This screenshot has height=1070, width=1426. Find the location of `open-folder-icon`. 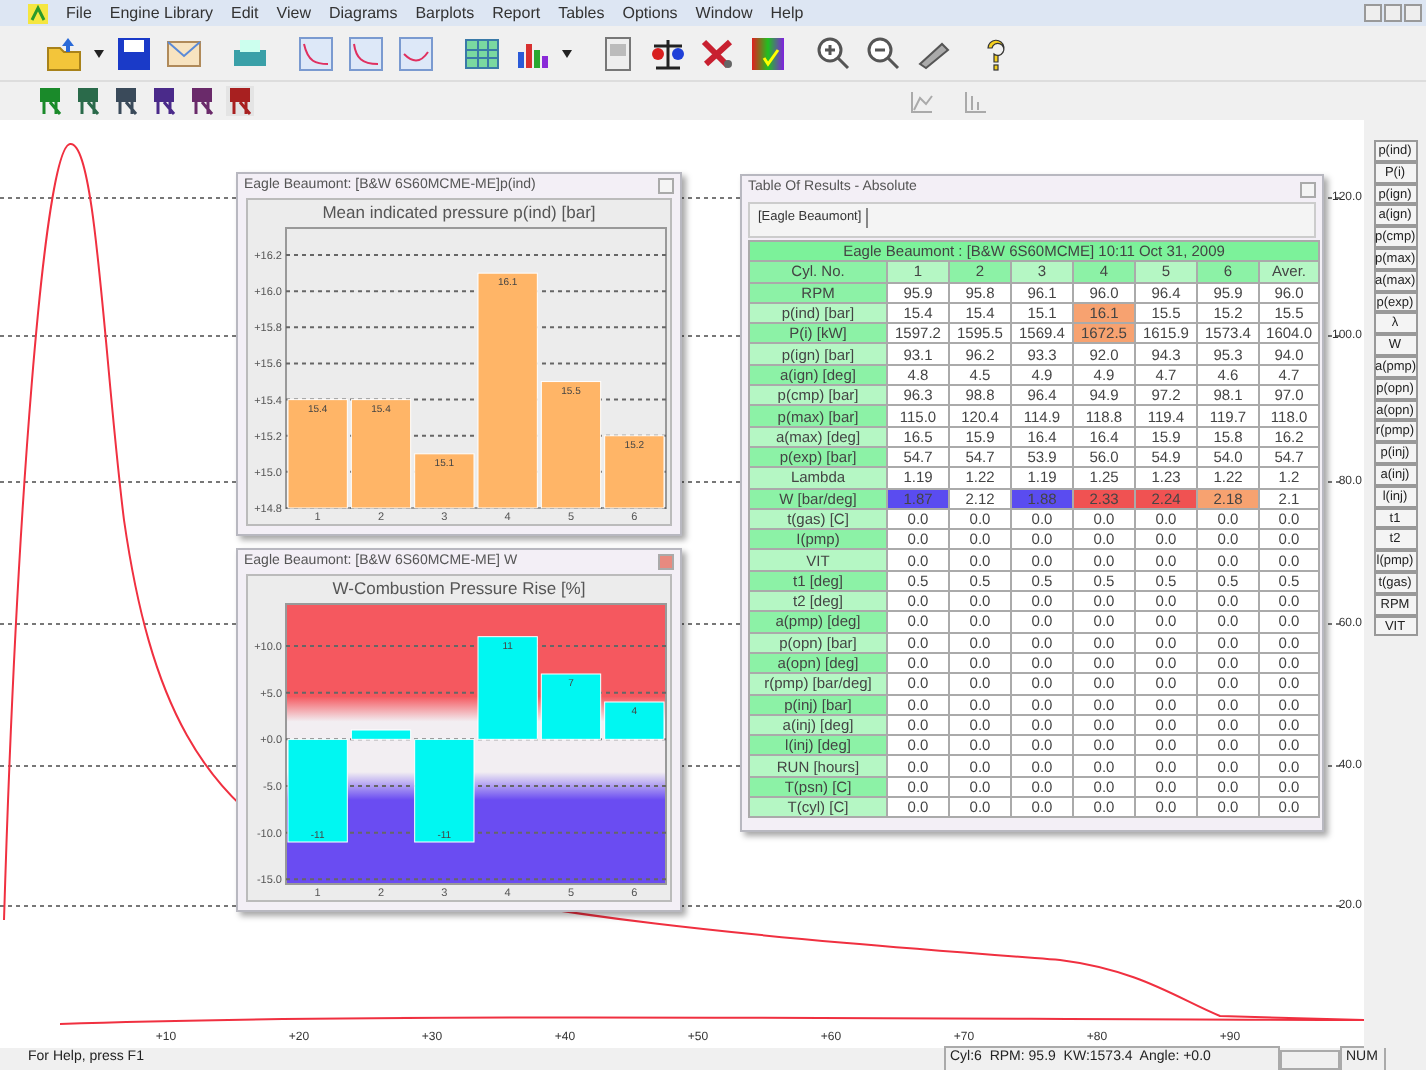

open-folder-icon is located at coordinates (64, 53).